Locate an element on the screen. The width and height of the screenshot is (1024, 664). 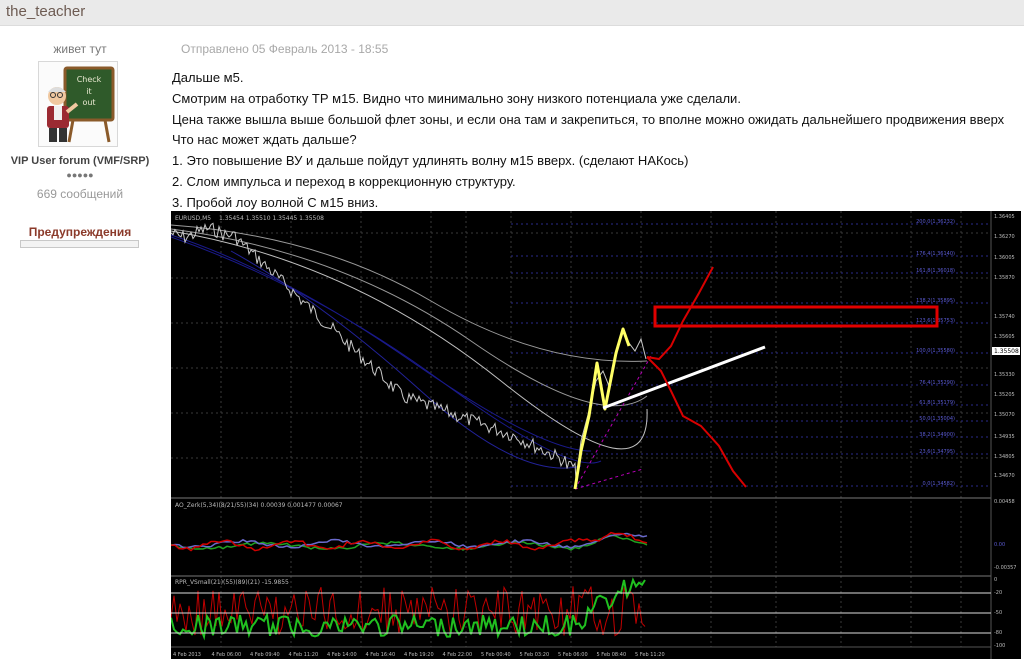
board-text-3: out is located at coordinates (88, 102).